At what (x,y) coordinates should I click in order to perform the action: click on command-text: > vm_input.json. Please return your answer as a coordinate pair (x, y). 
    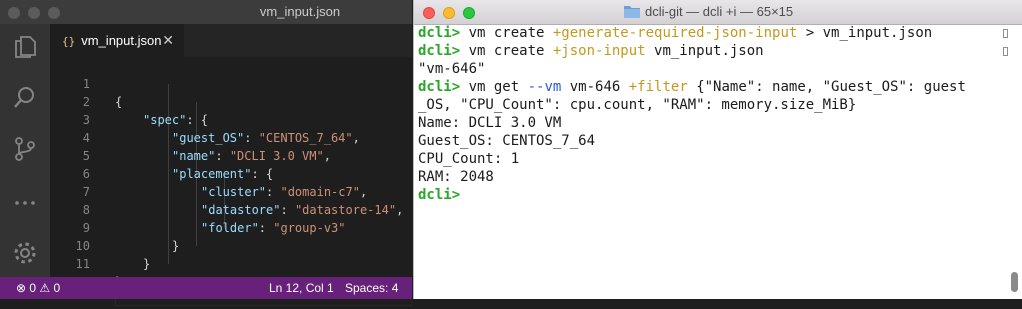
    Looking at the image, I should click on (865, 33).